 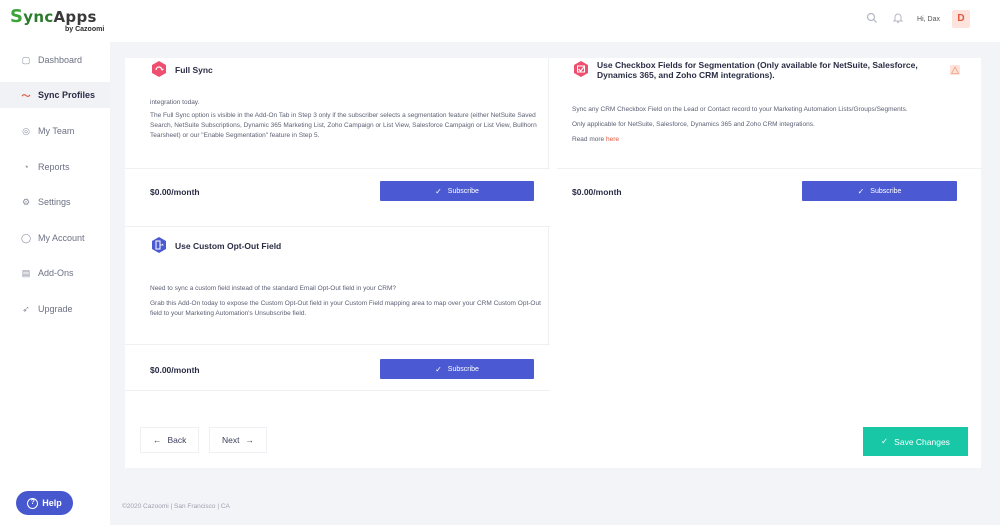 I want to click on addons-icon: ▤, so click(x=26, y=272).